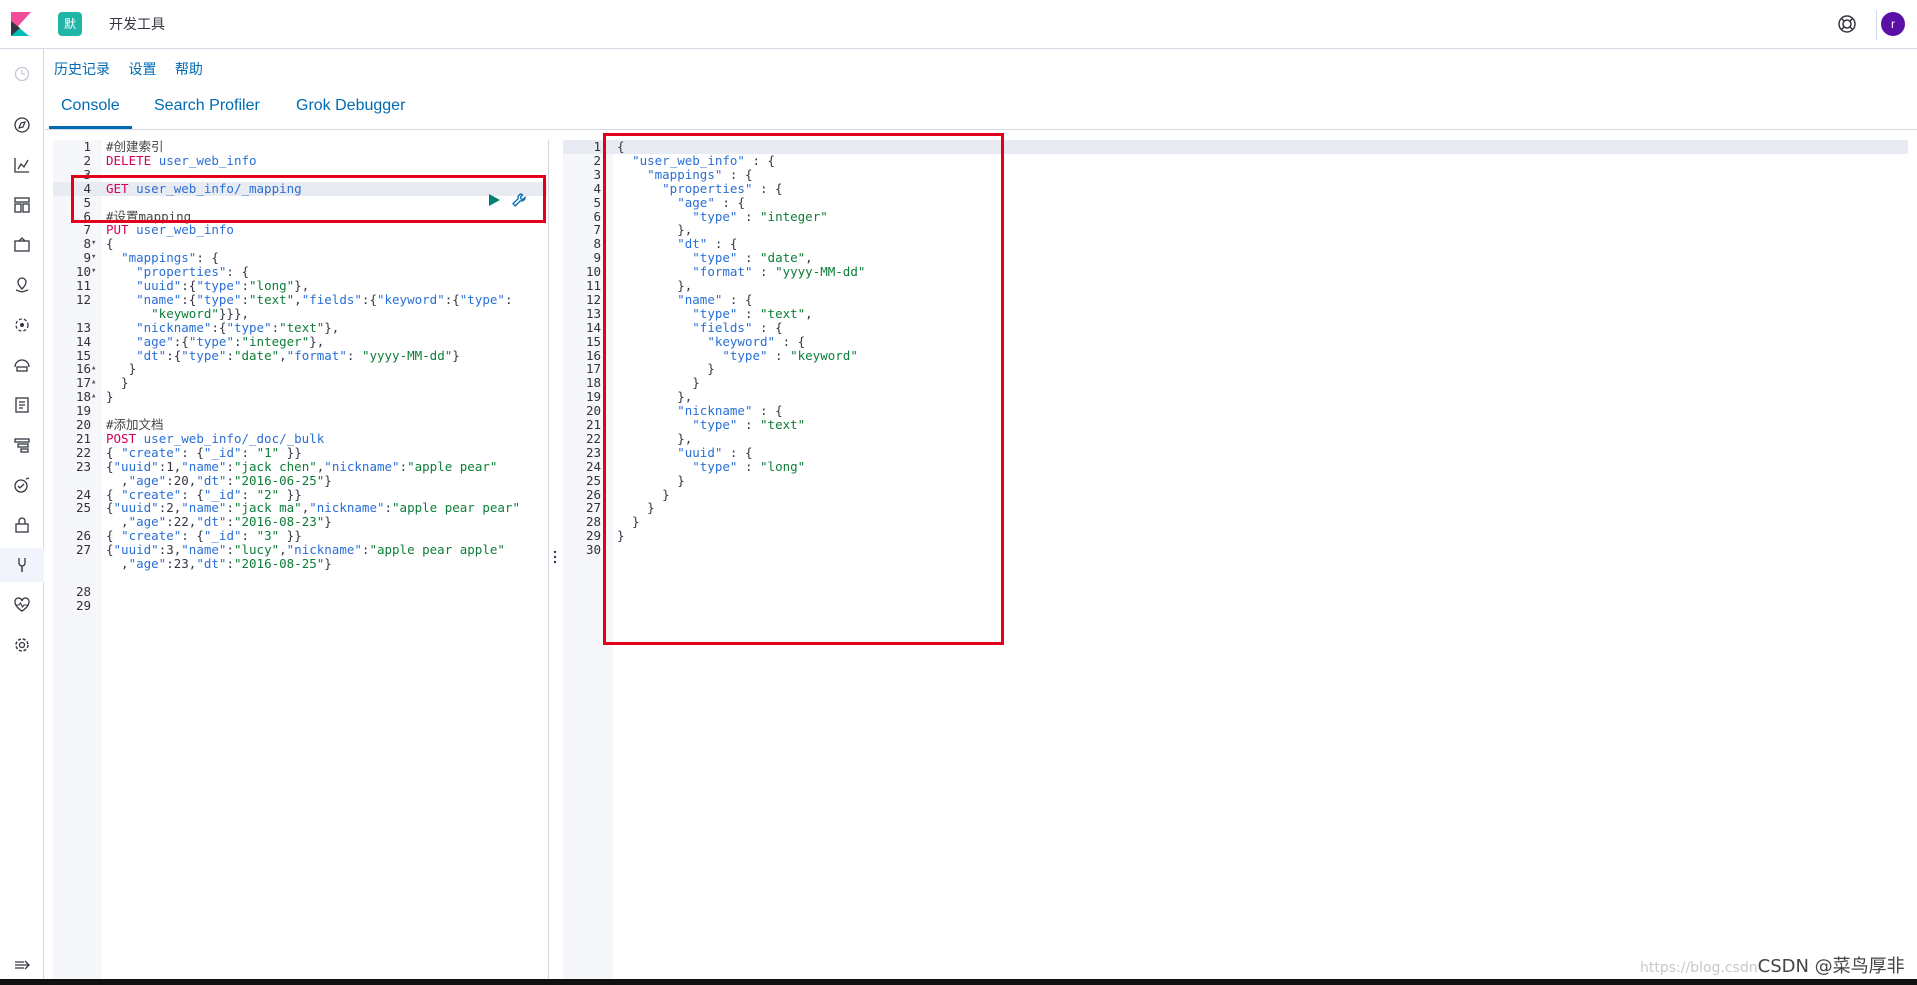  I want to click on line-number: 14, so click(593, 327).